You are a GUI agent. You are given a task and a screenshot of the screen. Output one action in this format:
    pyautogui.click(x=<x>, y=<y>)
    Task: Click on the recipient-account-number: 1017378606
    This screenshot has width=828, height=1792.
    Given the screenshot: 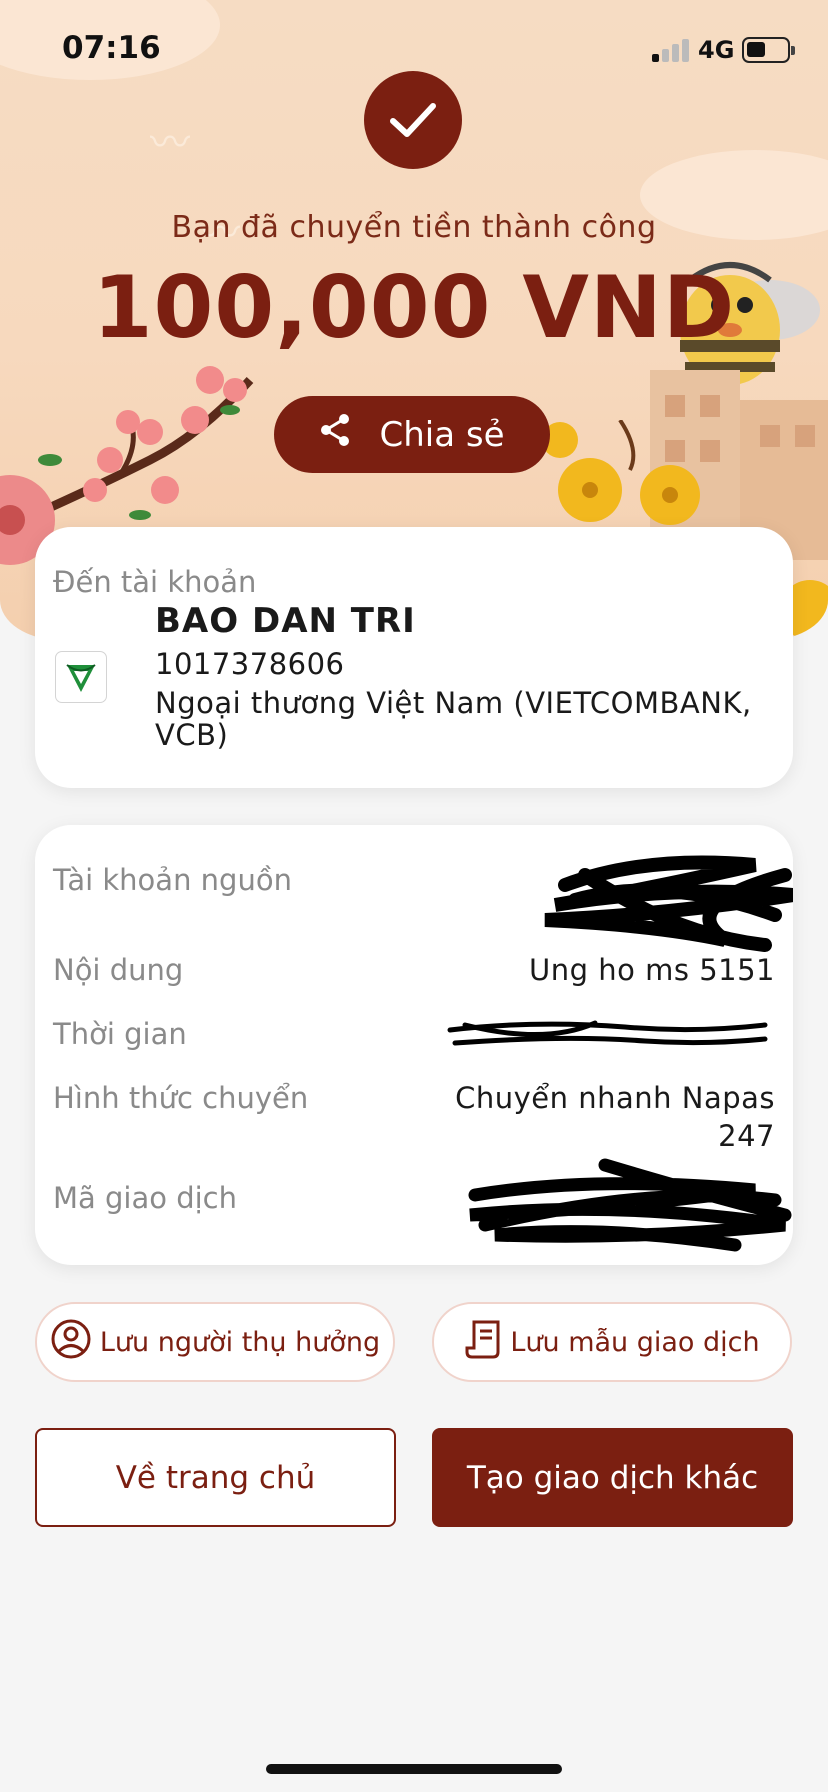 What is the action you would take?
    pyautogui.click(x=250, y=664)
    